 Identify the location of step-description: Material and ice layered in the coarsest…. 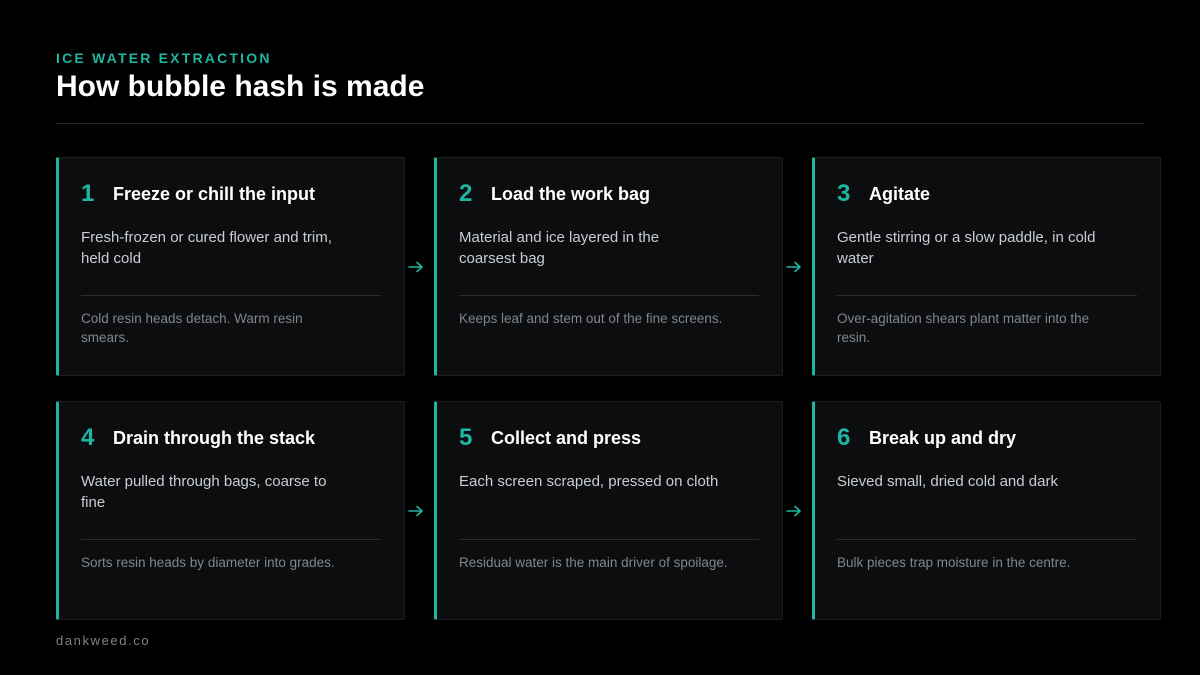
(559, 248).